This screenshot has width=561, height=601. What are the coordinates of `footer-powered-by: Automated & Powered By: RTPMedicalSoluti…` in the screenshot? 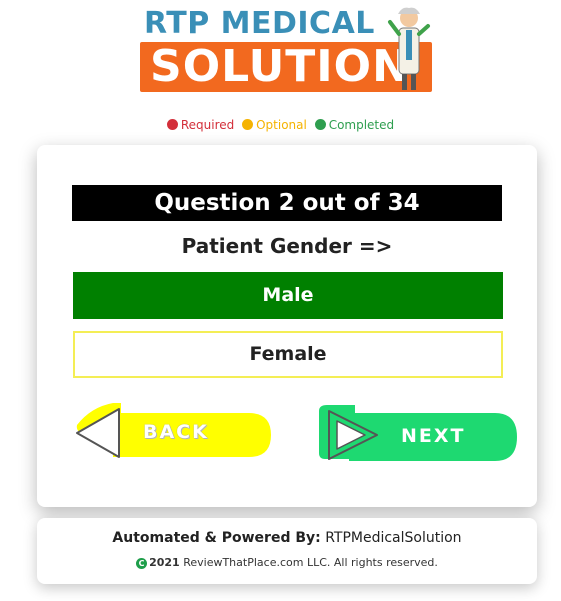 It's located at (287, 538).